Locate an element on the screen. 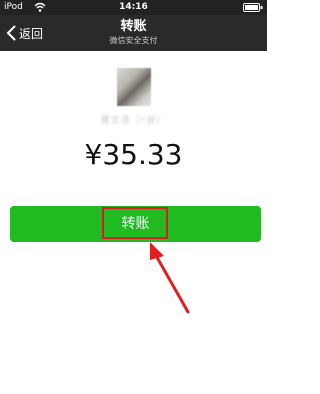 Image resolution: width=320 pixels, height=394 pixels. page-title: 转账 is located at coordinates (133, 26).